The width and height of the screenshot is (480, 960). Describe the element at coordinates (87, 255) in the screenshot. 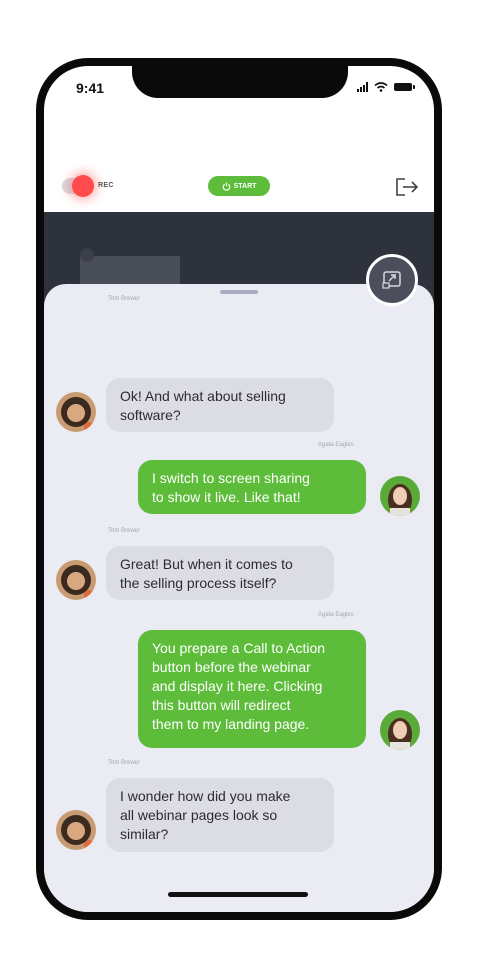

I see `video-dot` at that location.